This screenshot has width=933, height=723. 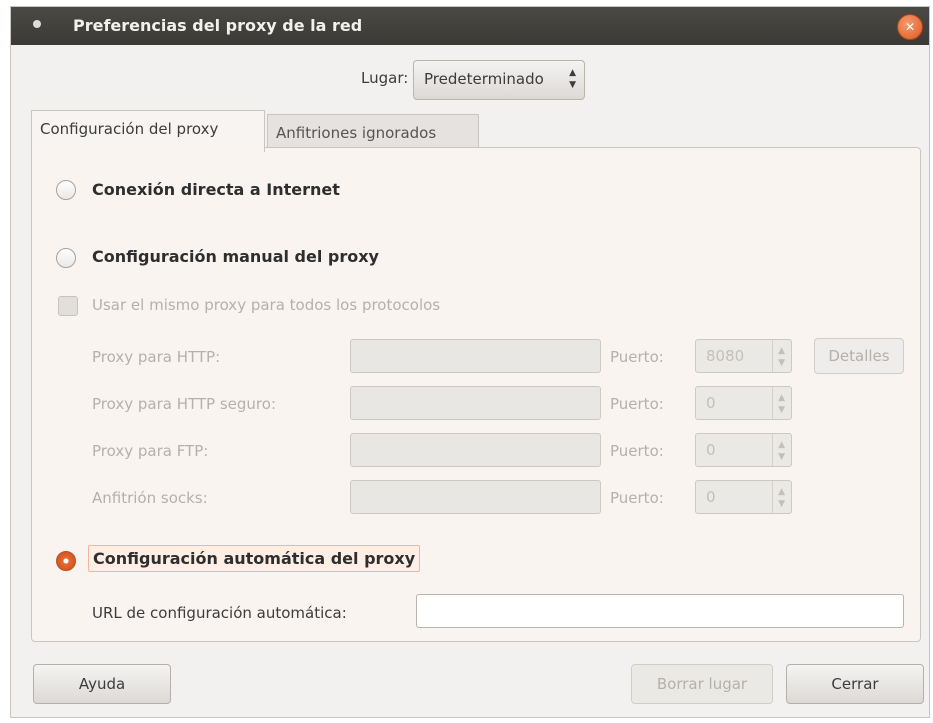 What do you see at coordinates (385, 78) in the screenshot?
I see `location-label: Lugar:` at bounding box center [385, 78].